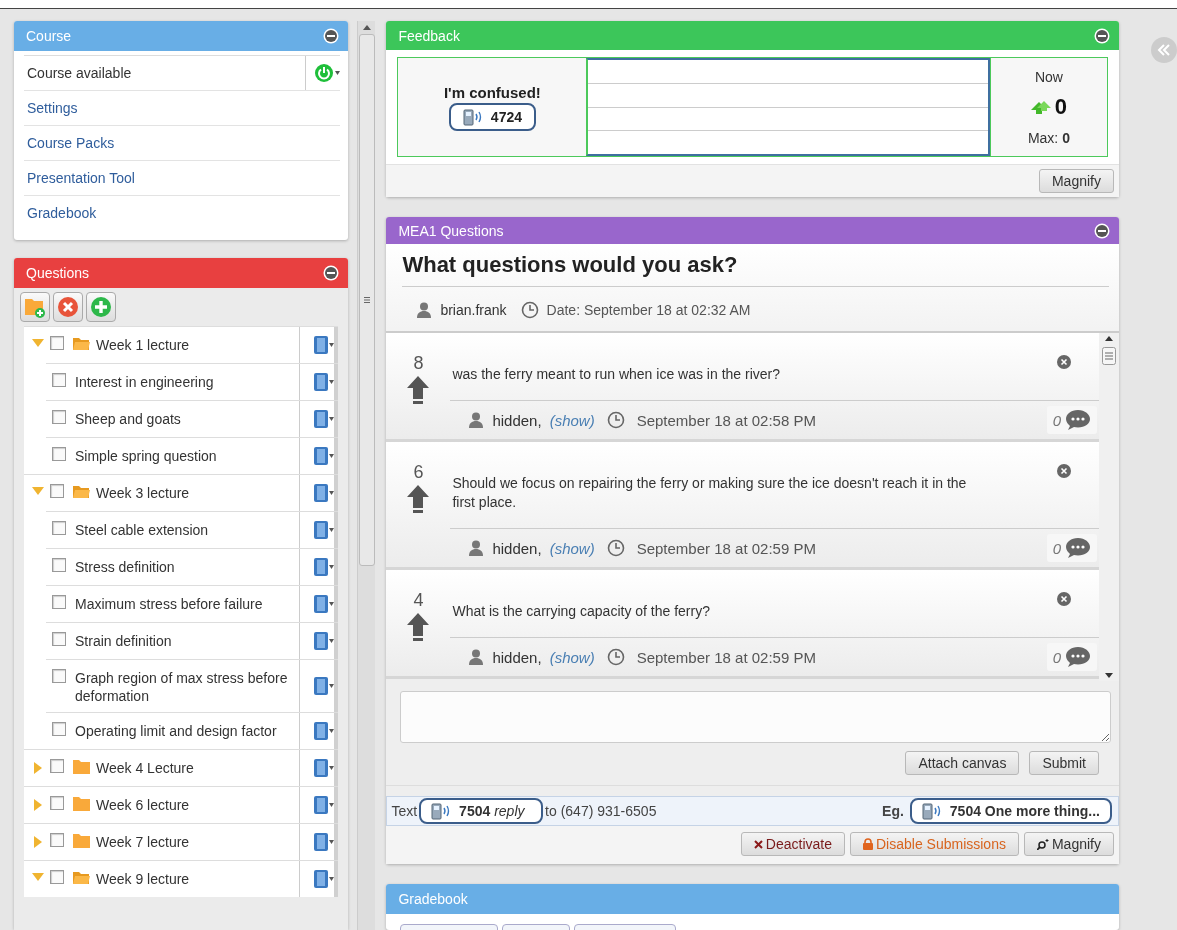  Describe the element at coordinates (35, 307) in the screenshot. I see `add-folder-button` at that location.